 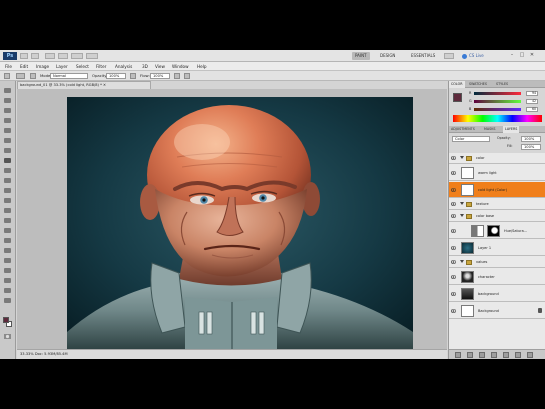 What do you see at coordinates (7, 150) in the screenshot?
I see `healing-brush-tool-icon` at bounding box center [7, 150].